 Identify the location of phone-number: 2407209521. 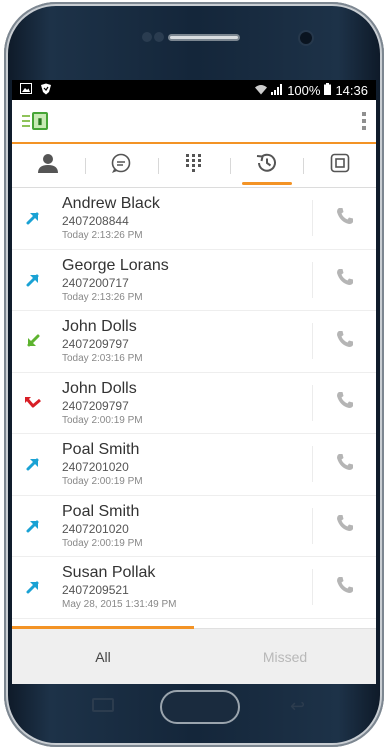
(95, 590).